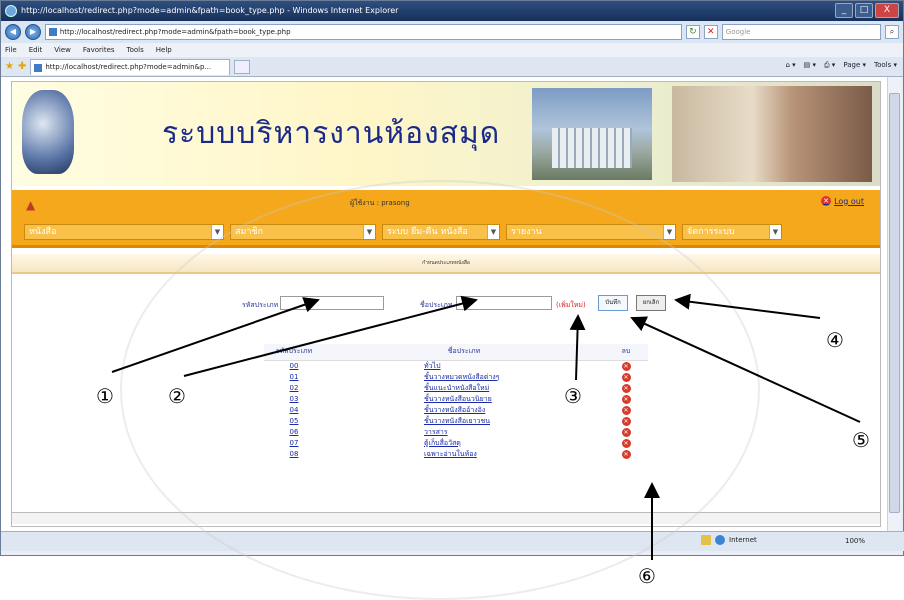 The height and width of the screenshot is (600, 904). Describe the element at coordinates (464, 377) in the screenshot. I see `row-name: ชั้นวางหมวดหนังสือต่างๆ` at that location.